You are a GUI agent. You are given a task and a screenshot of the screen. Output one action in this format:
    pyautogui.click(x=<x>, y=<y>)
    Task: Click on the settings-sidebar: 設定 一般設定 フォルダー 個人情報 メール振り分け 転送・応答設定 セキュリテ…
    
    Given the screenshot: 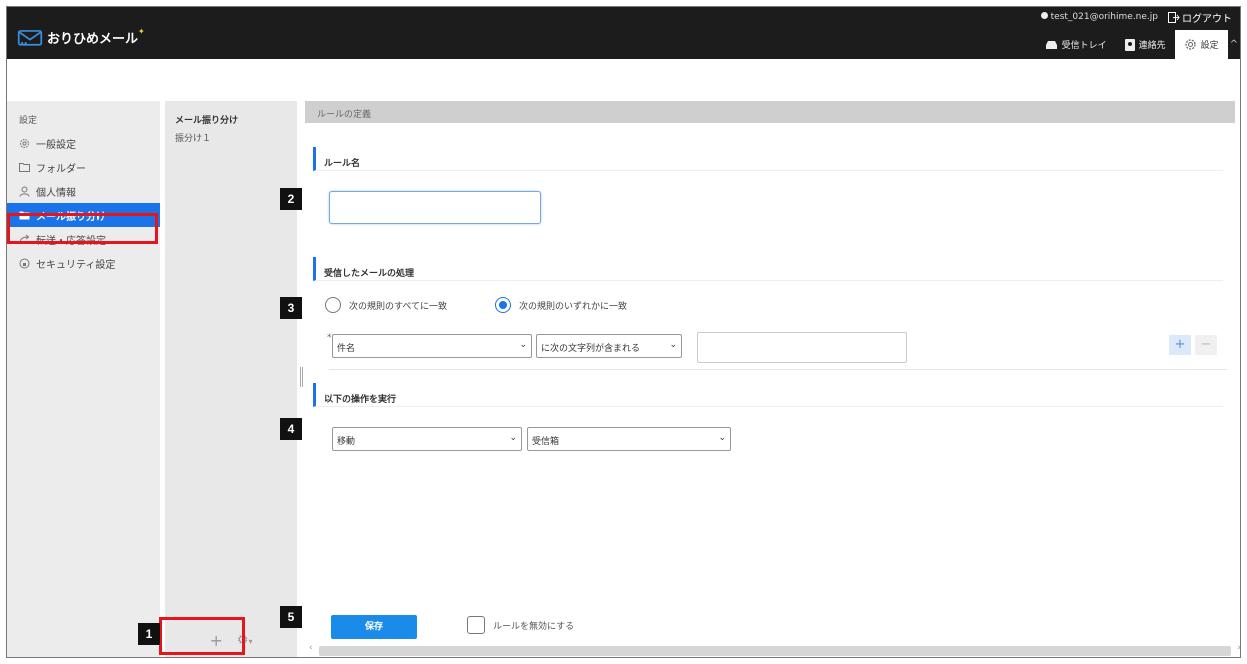 What is the action you would take?
    pyautogui.click(x=83, y=379)
    